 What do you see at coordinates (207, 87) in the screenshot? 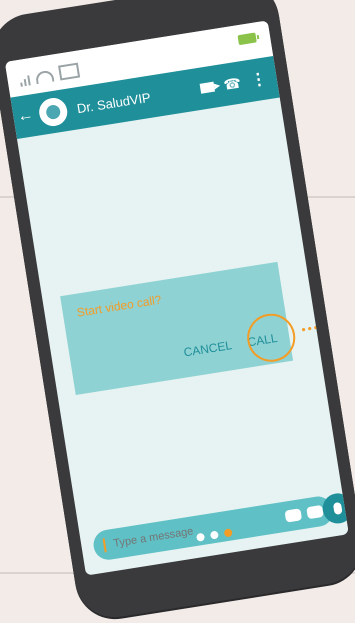
I see `video-call-icon` at bounding box center [207, 87].